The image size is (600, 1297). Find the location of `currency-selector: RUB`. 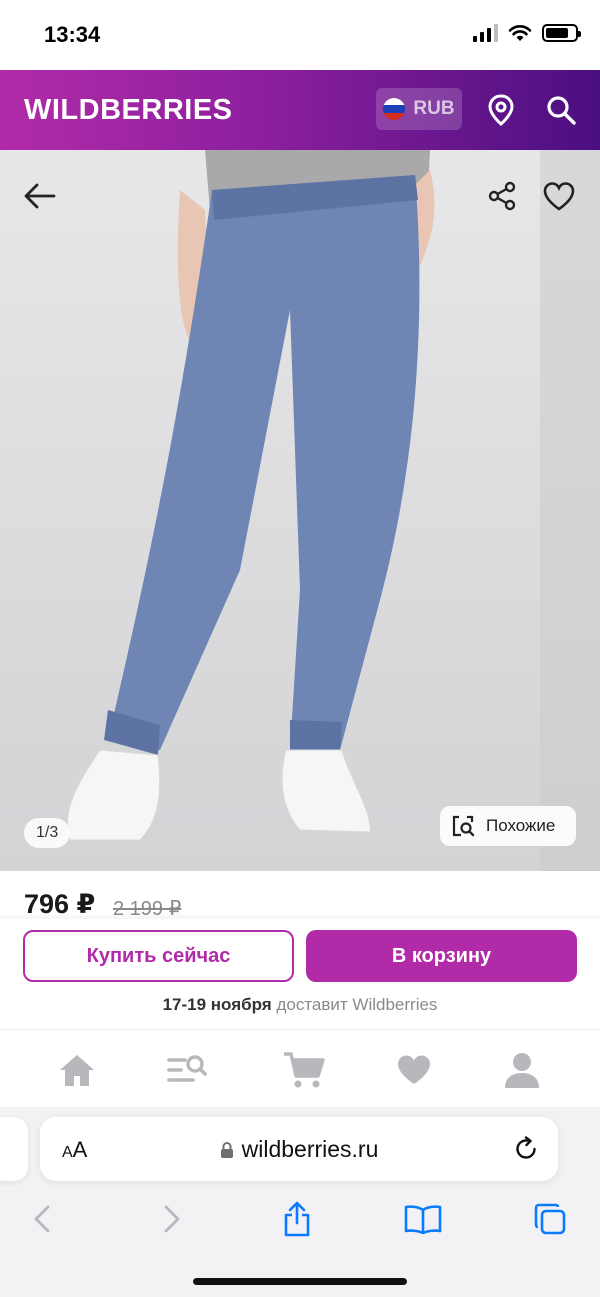

currency-selector: RUB is located at coordinates (419, 109).